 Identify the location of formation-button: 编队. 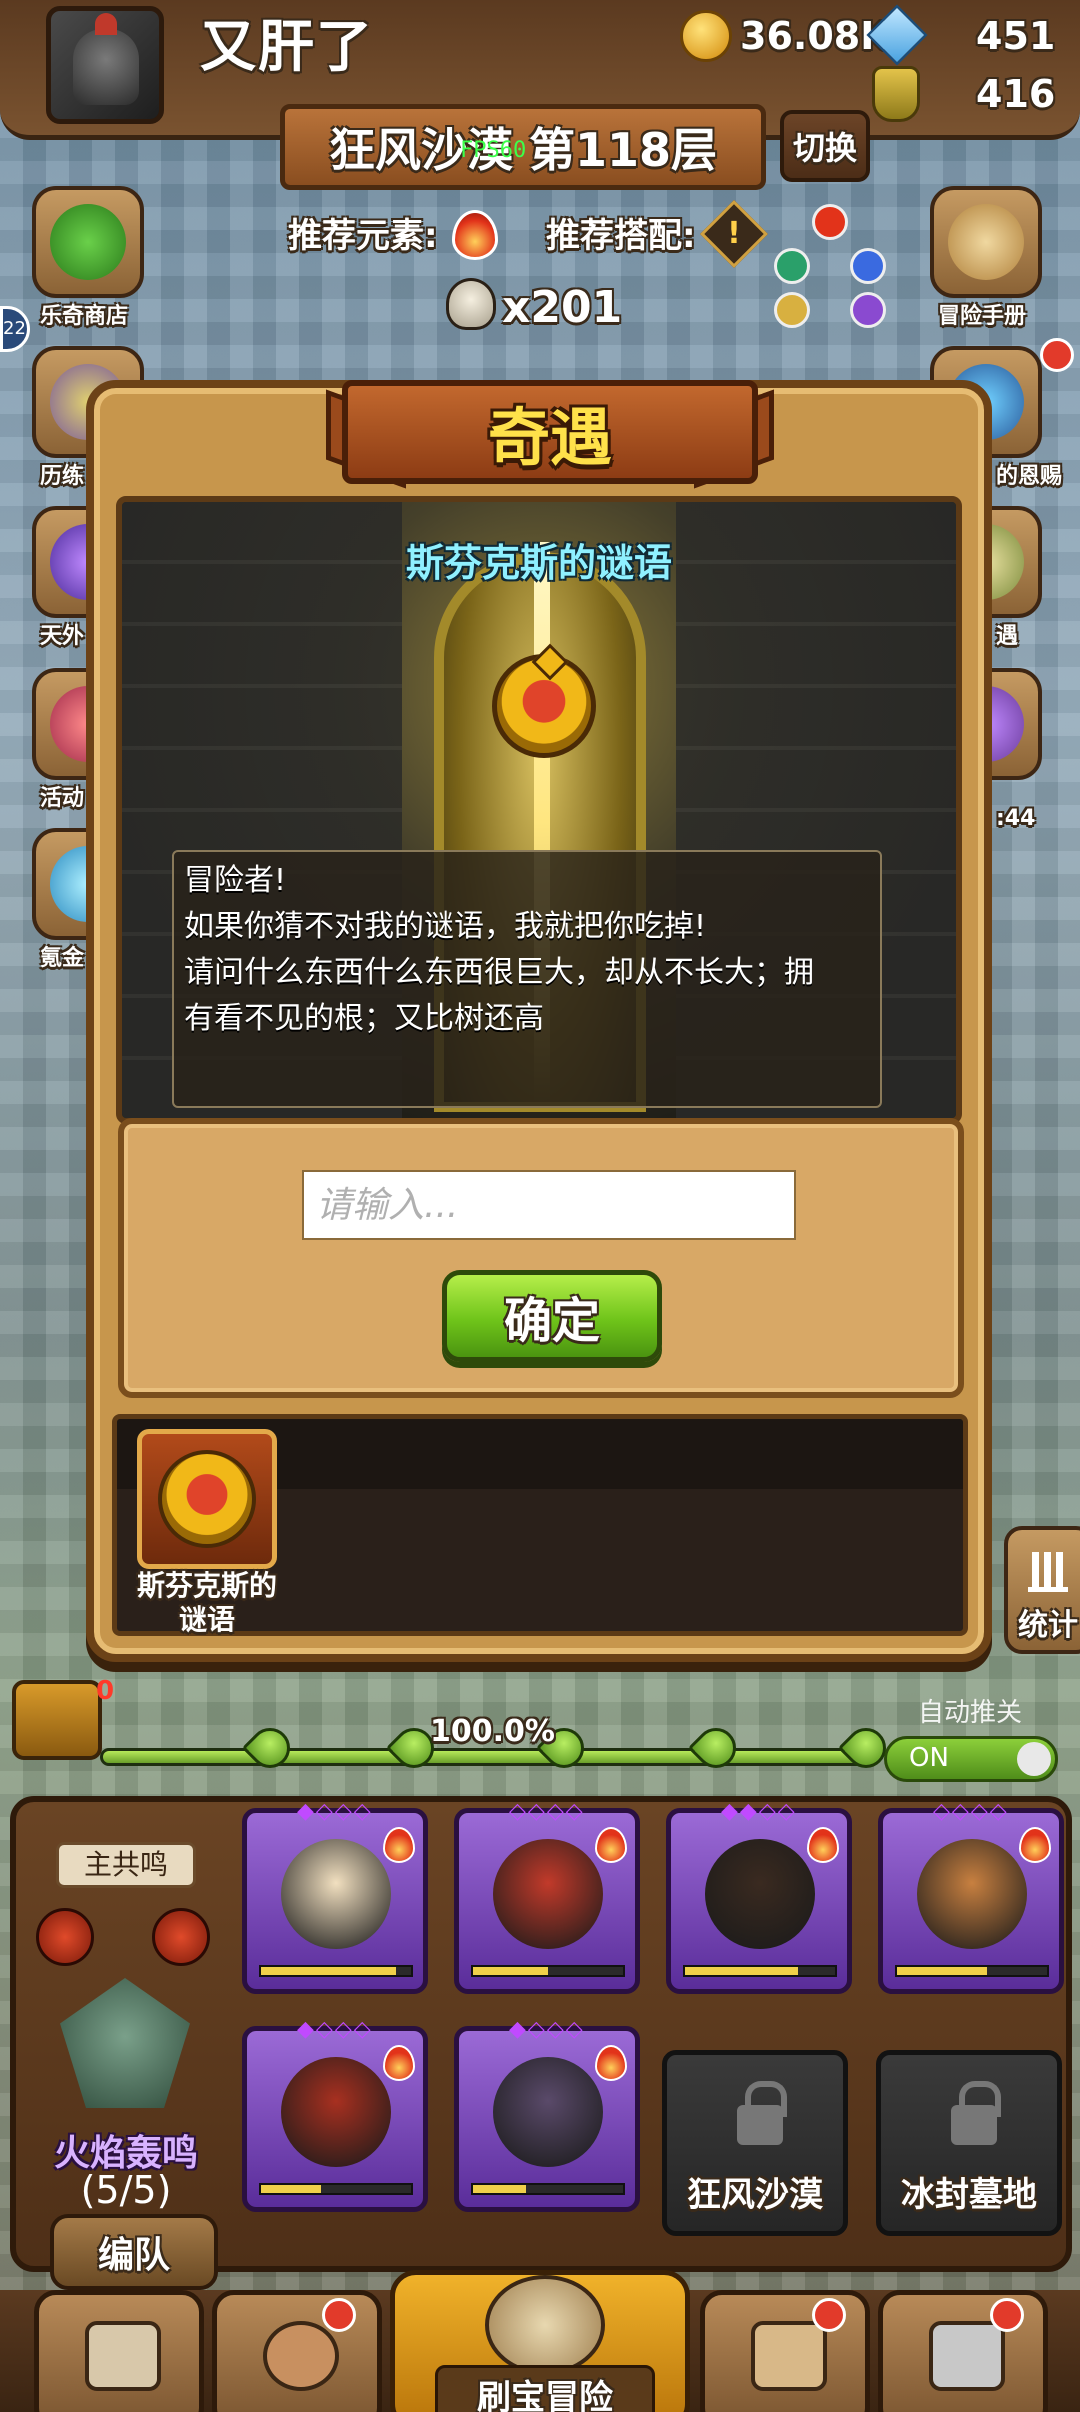
(134, 2252).